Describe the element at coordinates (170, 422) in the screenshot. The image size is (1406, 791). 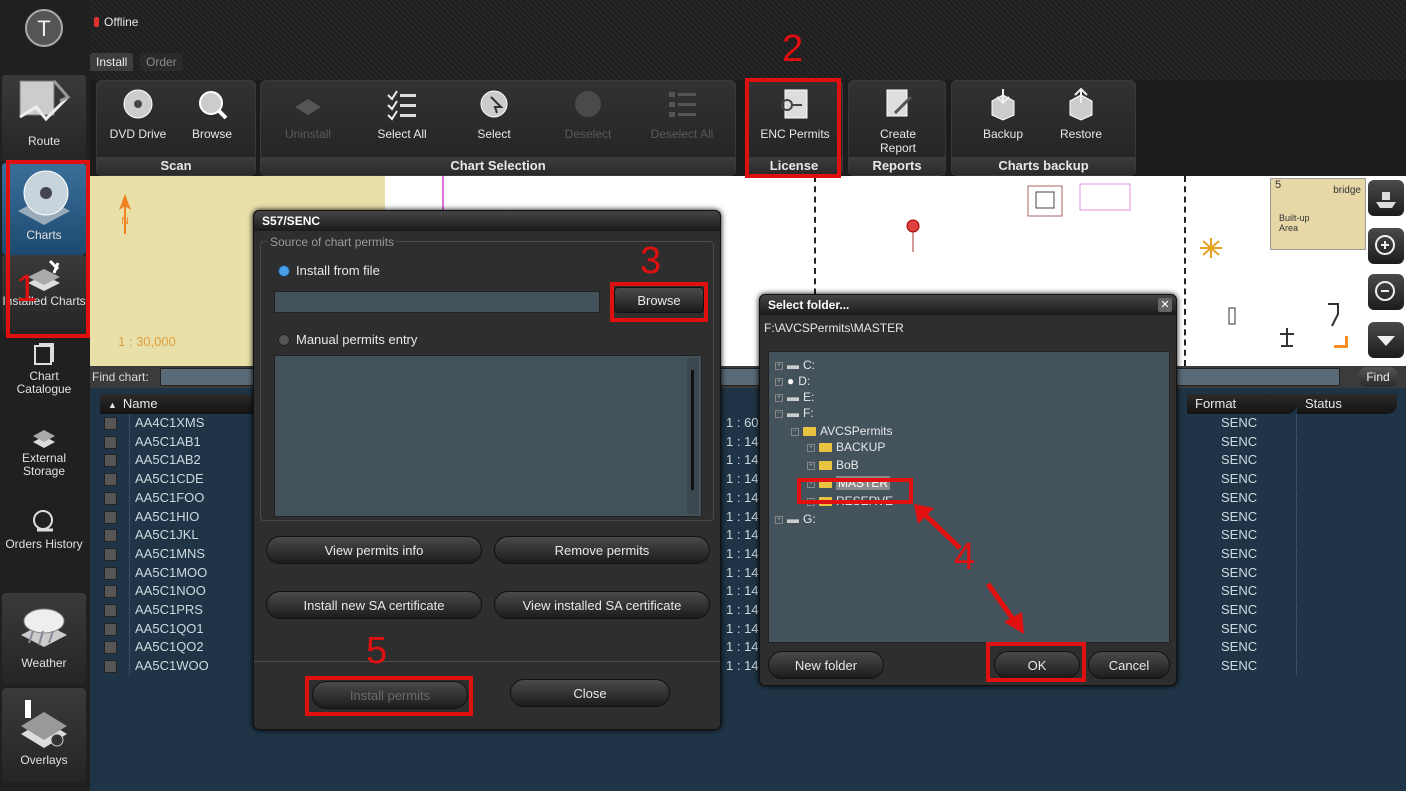
I see `chart-name-cell: AA4C1XMS` at that location.